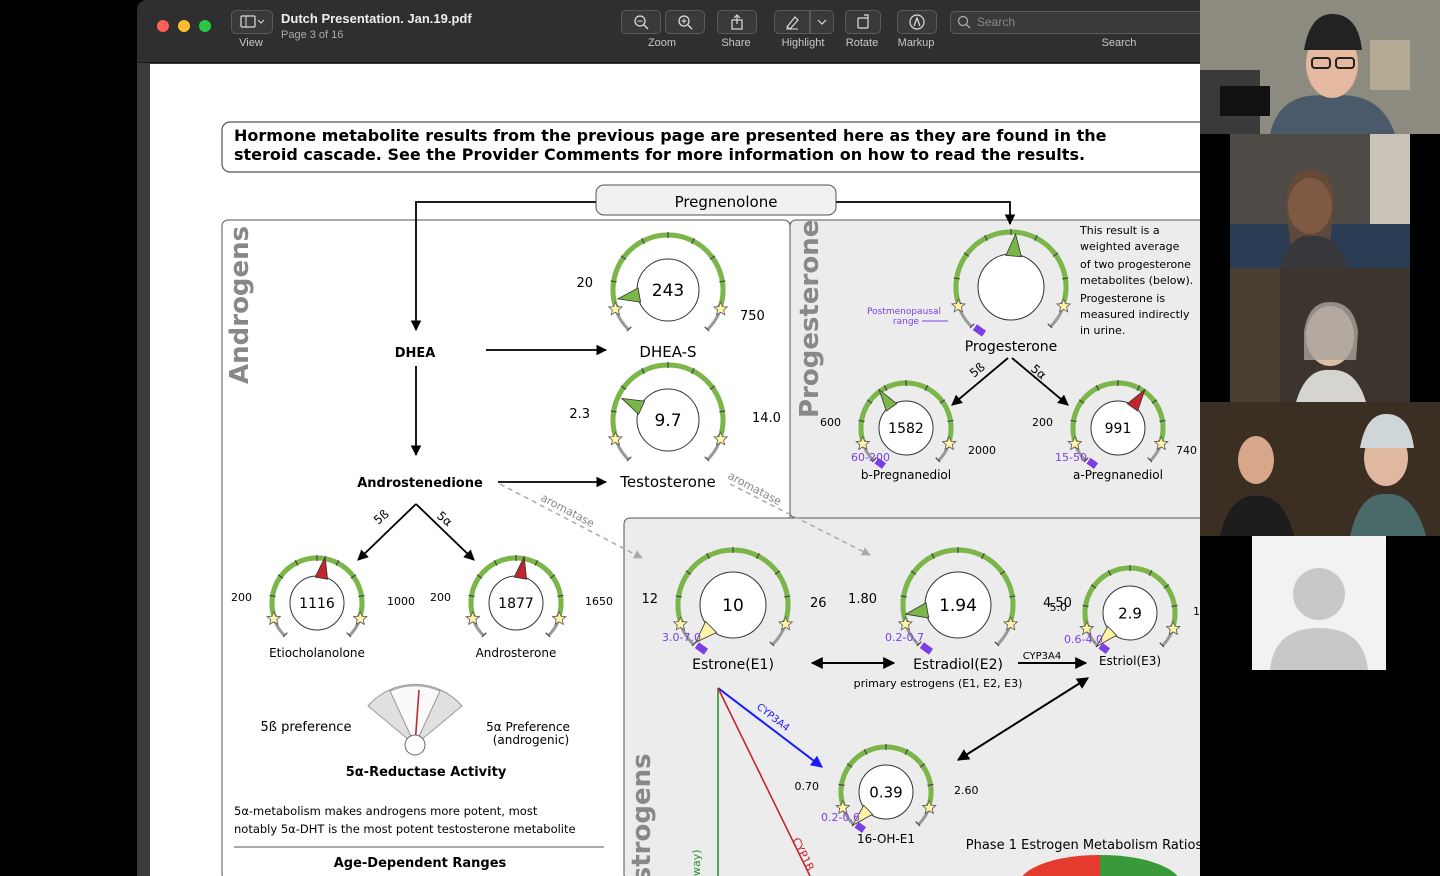 The height and width of the screenshot is (876, 1440). What do you see at coordinates (810, 319) in the screenshot?
I see `progesterone-title: Progesterone` at bounding box center [810, 319].